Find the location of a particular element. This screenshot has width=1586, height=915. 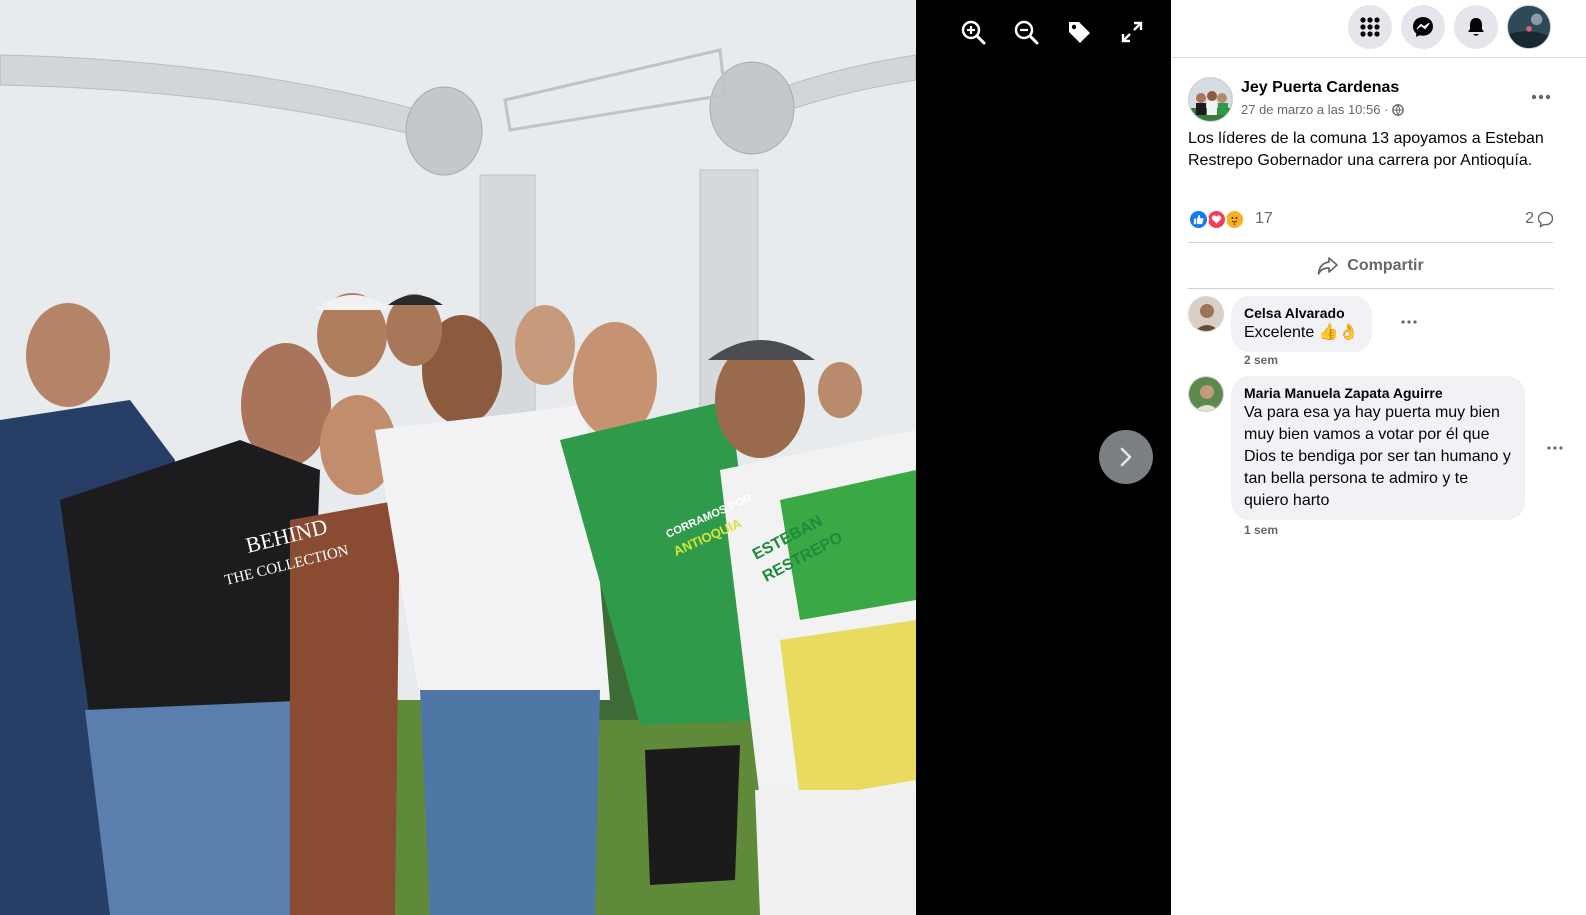

author-avatar is located at coordinates (1210, 99).